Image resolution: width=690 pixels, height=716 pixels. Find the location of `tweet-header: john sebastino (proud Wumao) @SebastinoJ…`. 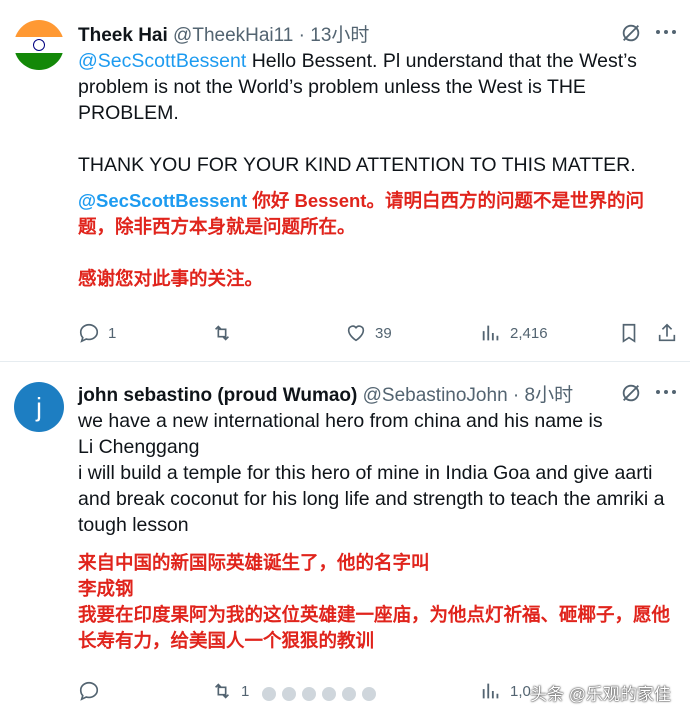

tweet-header: john sebastino (proud Wumao) @SebastinoJ… is located at coordinates (325, 393).